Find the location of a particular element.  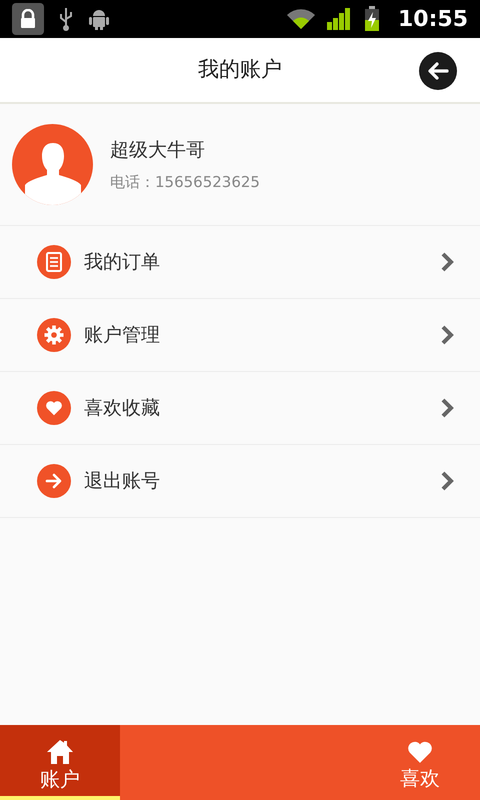

menu-item: 喜欢收藏 is located at coordinates (240, 408).